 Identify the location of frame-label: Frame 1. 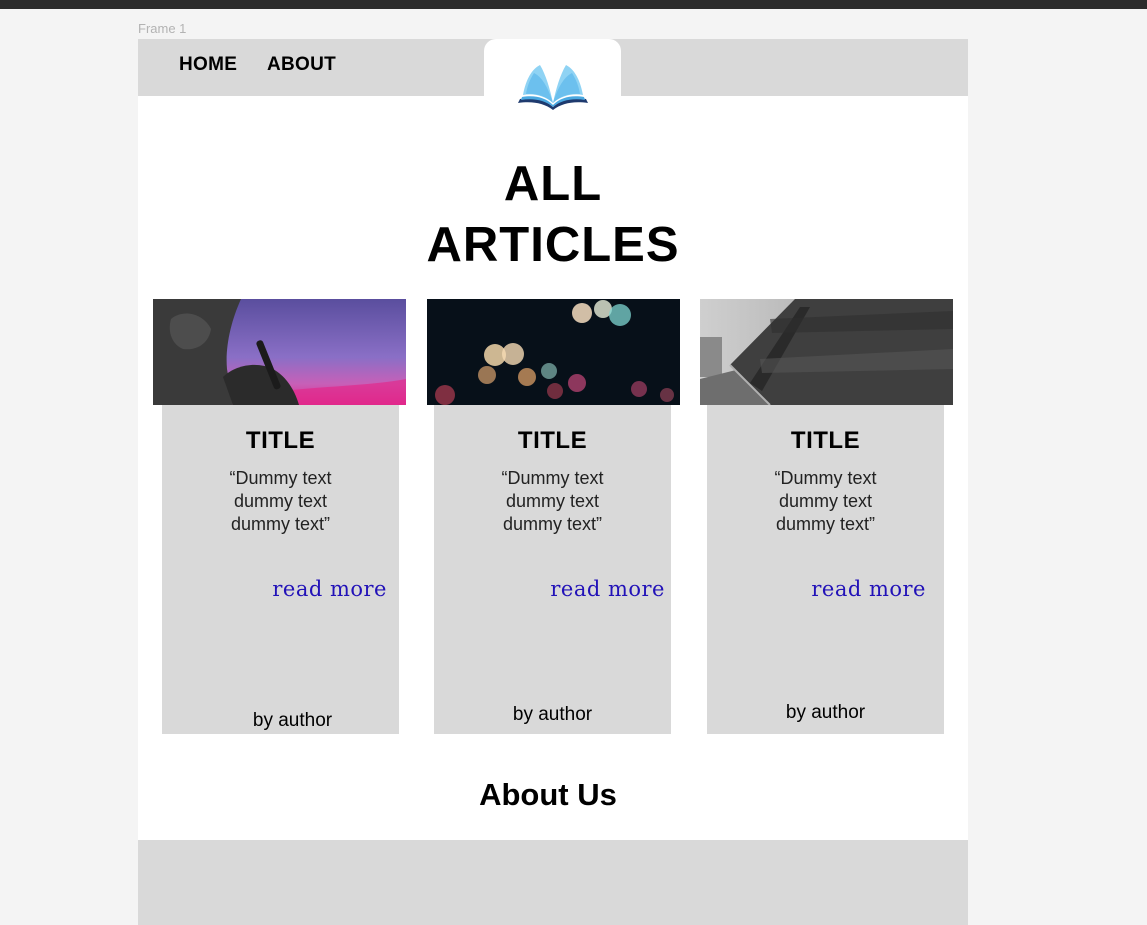
(162, 28).